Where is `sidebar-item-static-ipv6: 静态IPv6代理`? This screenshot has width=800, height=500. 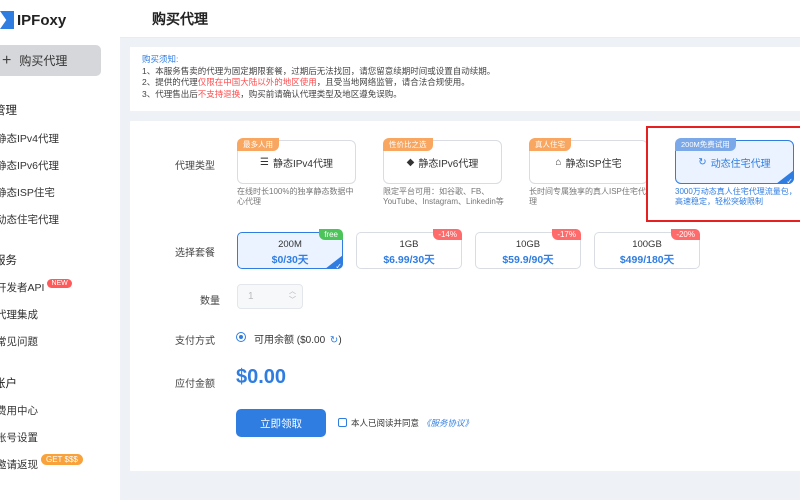 sidebar-item-static-ipv6: 静态IPv6代理 is located at coordinates (29, 165).